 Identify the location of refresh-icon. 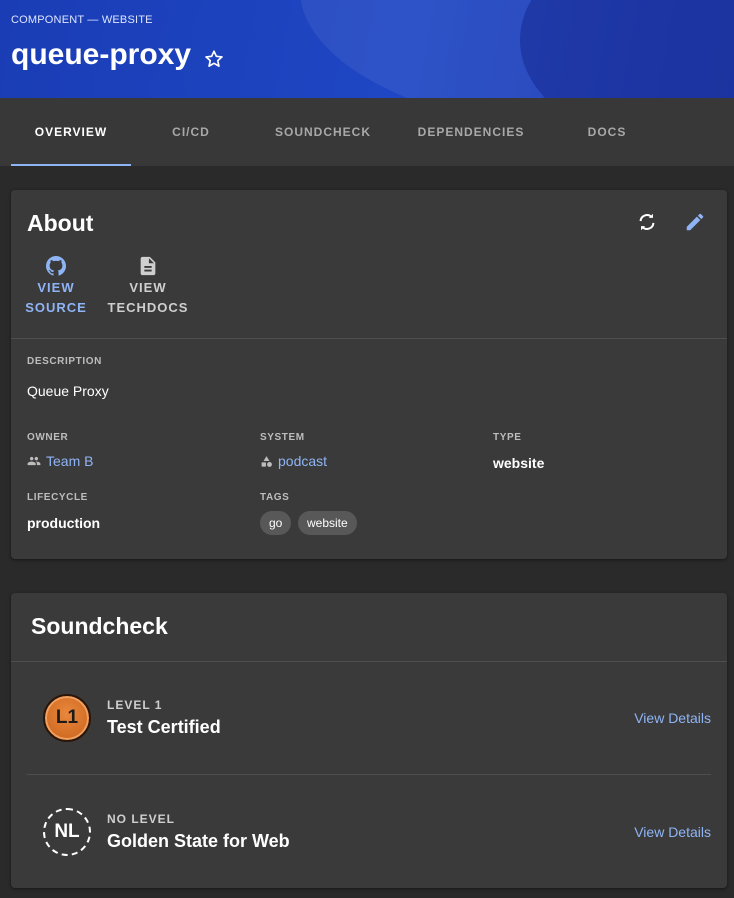
(647, 222).